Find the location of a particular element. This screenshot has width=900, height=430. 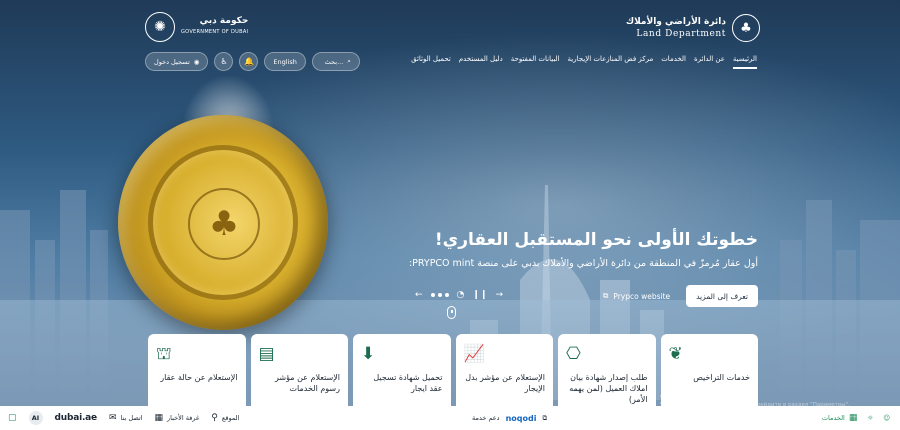

noqodi-link: noqodi is located at coordinates (521, 418).